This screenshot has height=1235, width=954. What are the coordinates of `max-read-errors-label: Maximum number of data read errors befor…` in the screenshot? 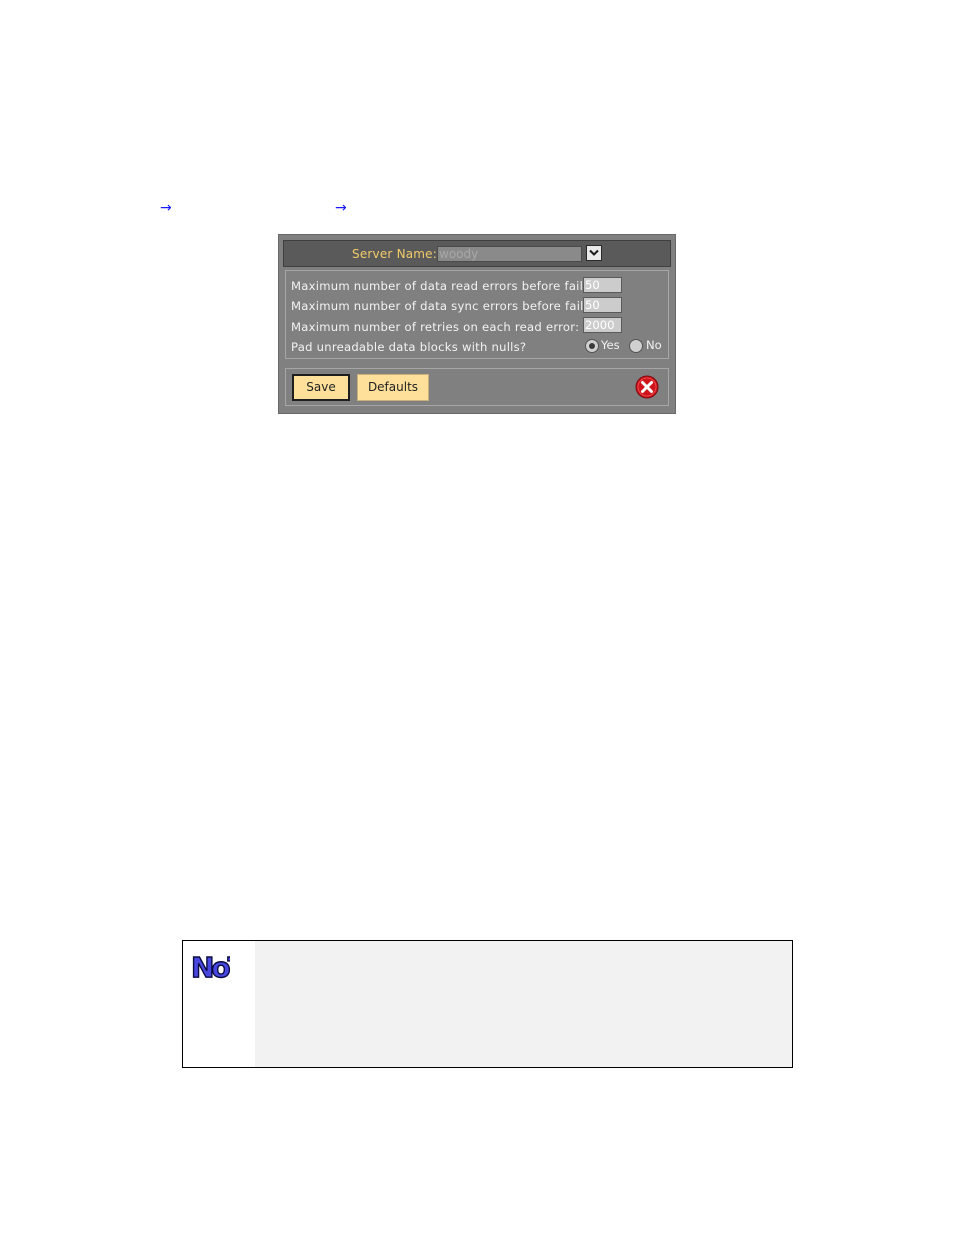 It's located at (448, 286).